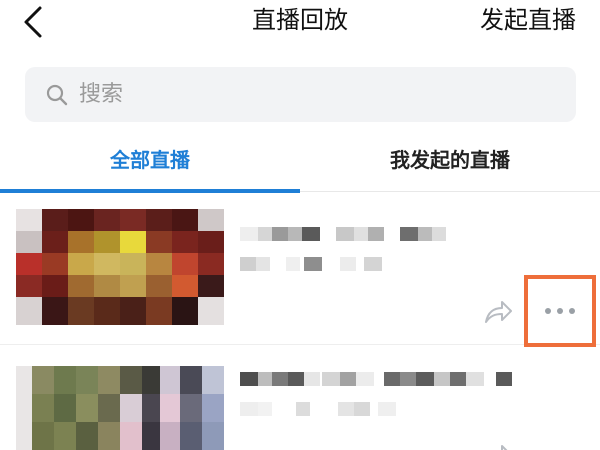 The image size is (600, 450). What do you see at coordinates (289, 94) in the screenshot?
I see `search-input` at bounding box center [289, 94].